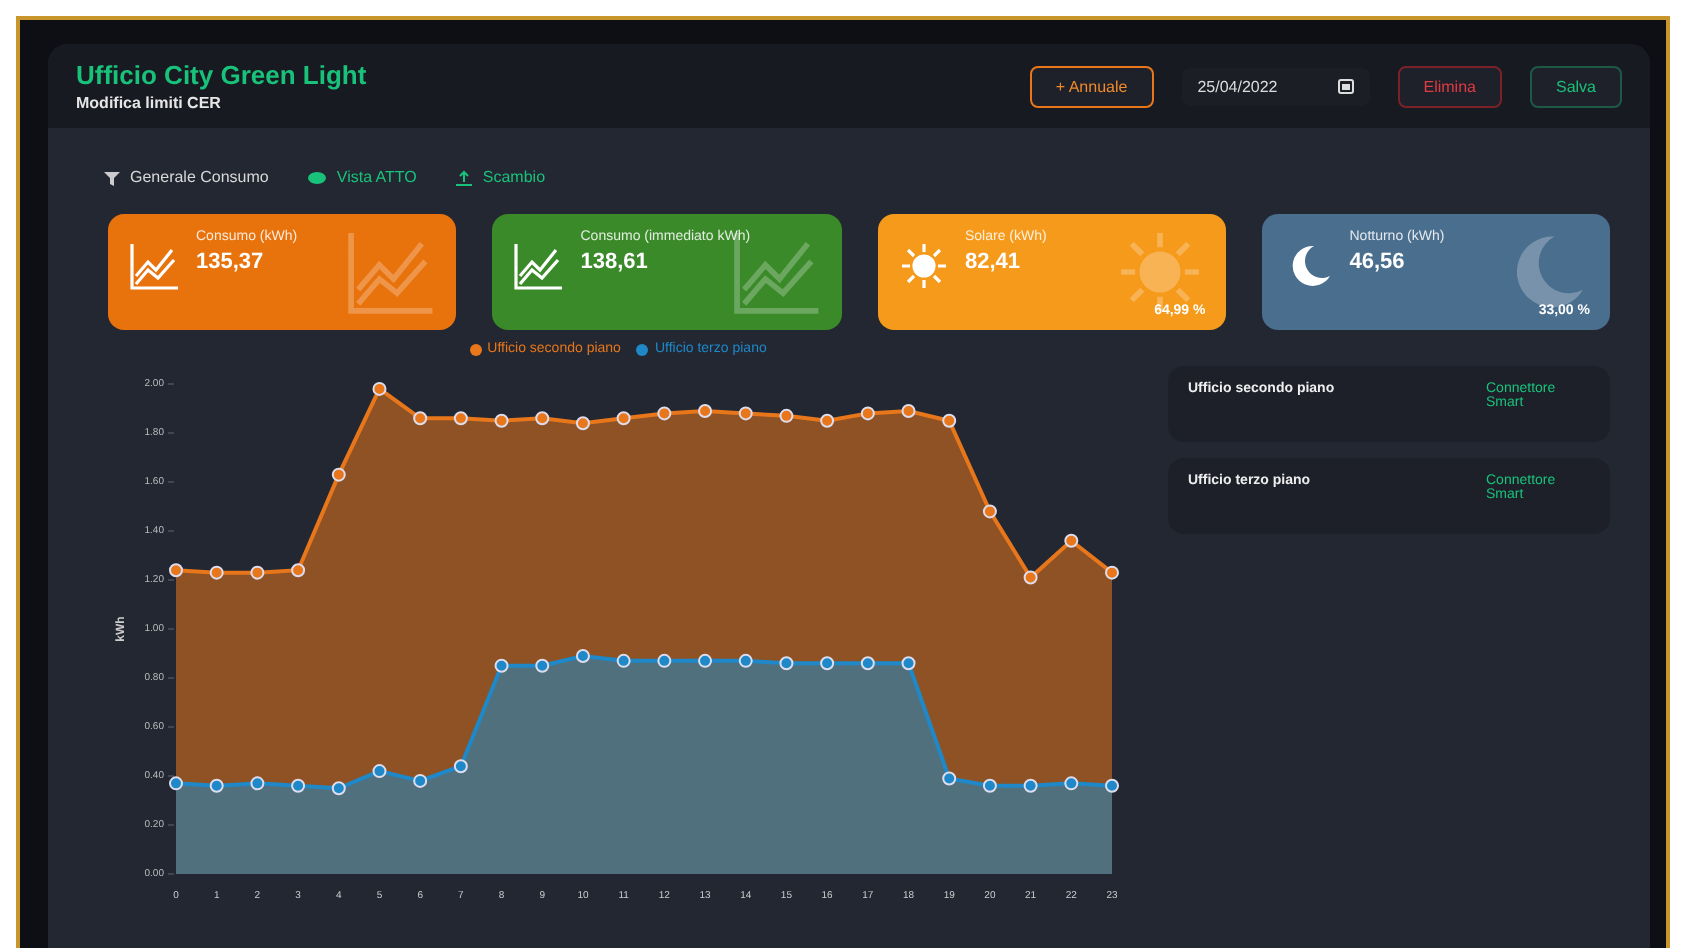  I want to click on upload-icon, so click(464, 177).